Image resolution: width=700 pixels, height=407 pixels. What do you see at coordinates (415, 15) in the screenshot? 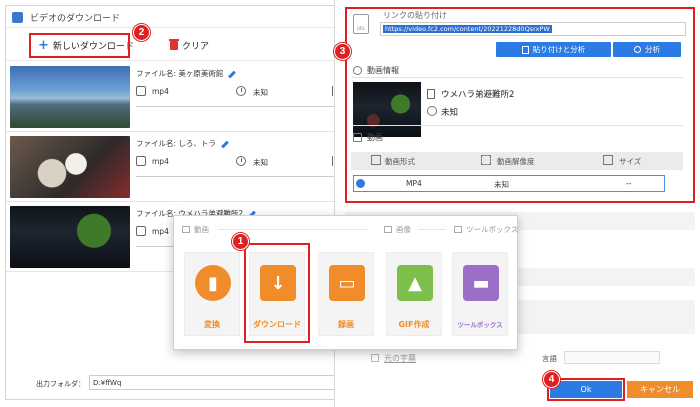
I see `link-section-title: リンクの貼り付け` at bounding box center [415, 15].